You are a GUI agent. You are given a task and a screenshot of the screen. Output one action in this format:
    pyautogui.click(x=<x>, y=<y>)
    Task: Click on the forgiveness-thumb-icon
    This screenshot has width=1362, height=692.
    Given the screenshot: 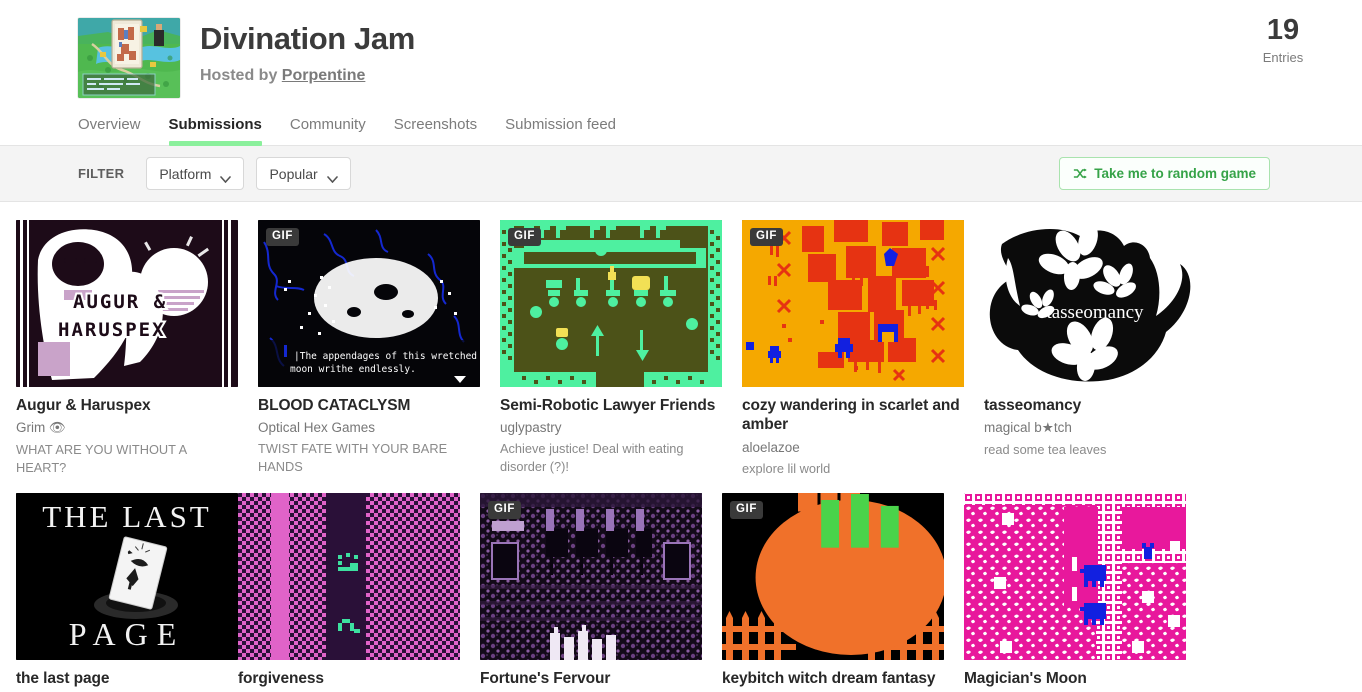 What is the action you would take?
    pyautogui.click(x=349, y=577)
    